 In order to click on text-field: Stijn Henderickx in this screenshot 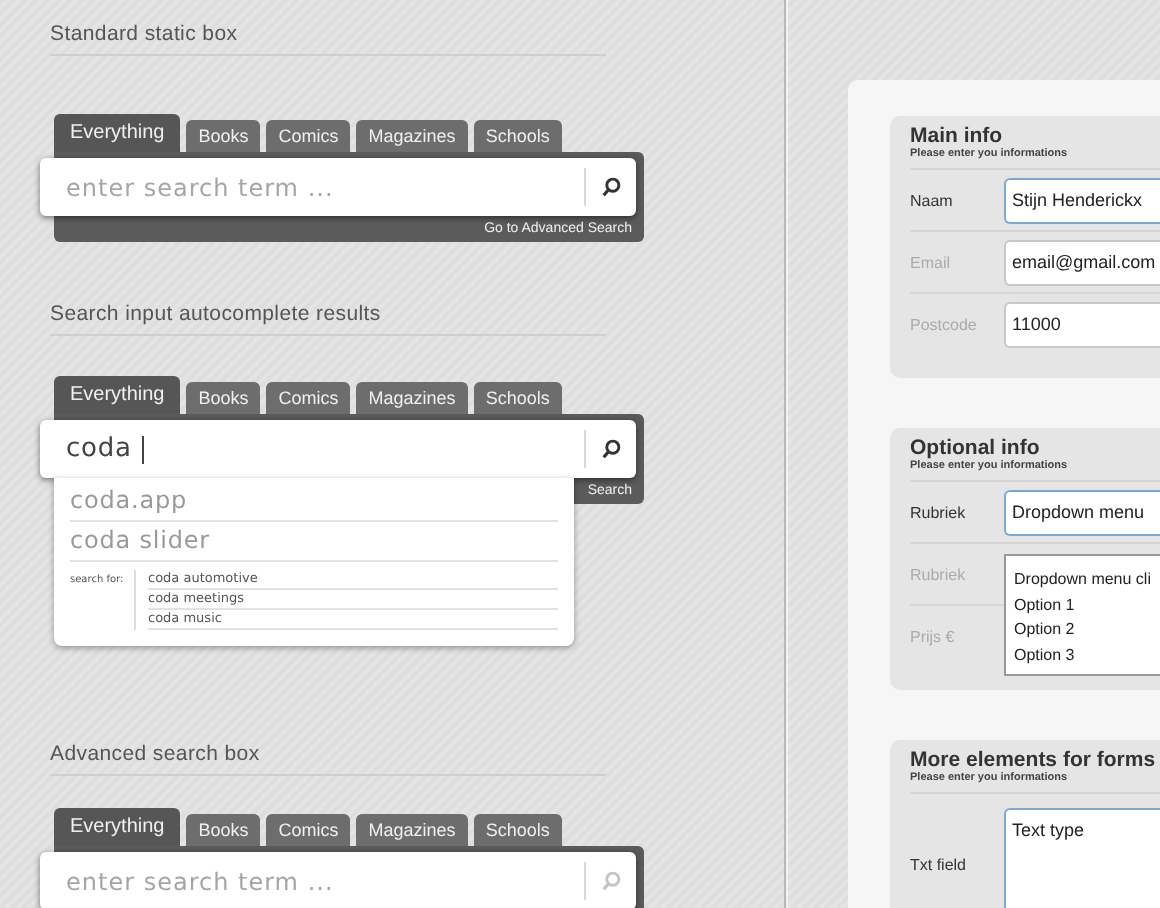, I will do `click(1082, 200)`.